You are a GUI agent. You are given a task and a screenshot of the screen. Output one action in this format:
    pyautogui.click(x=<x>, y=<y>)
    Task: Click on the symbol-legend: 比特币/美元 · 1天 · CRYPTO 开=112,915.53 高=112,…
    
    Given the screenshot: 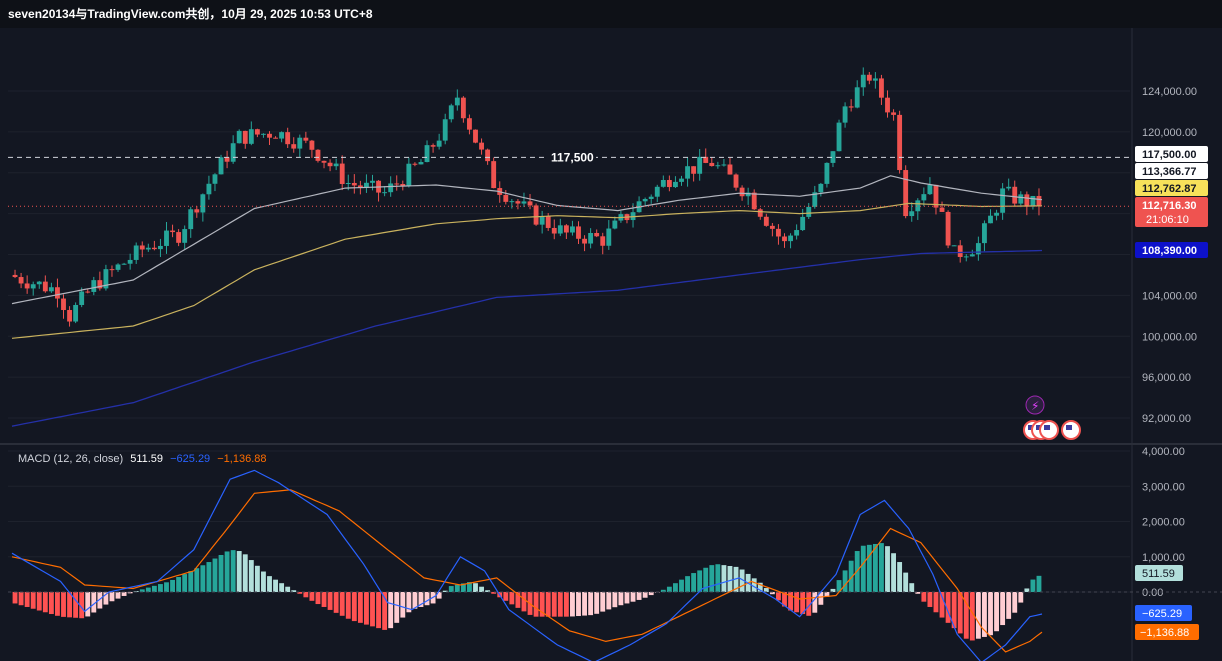 What is the action you would take?
    pyautogui.click(x=295, y=44)
    